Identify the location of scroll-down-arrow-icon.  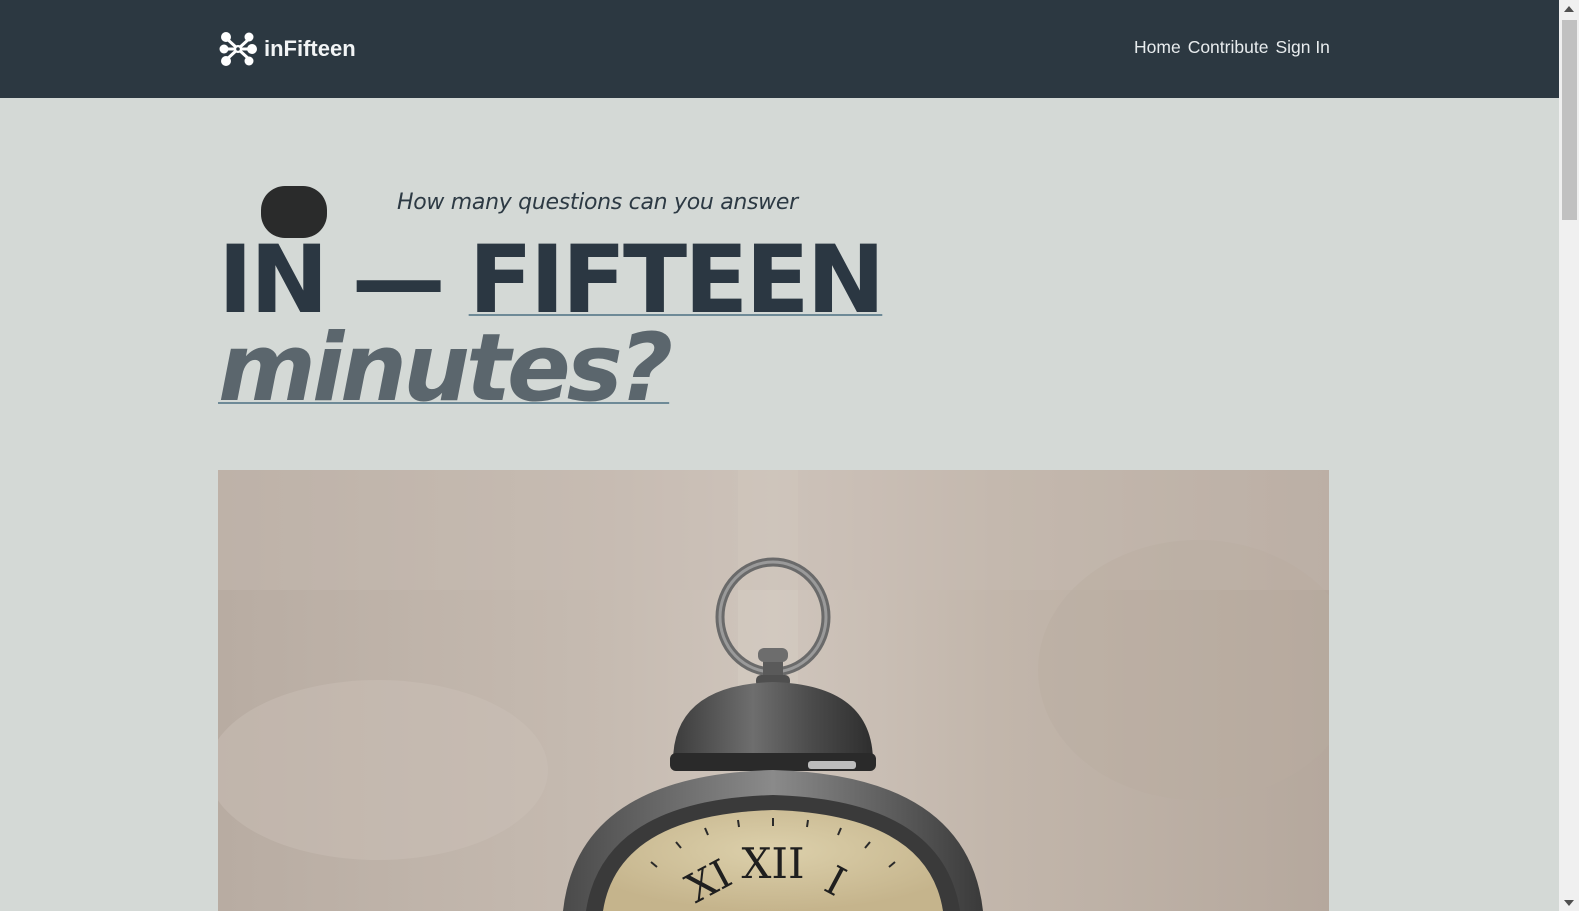
(1569, 902).